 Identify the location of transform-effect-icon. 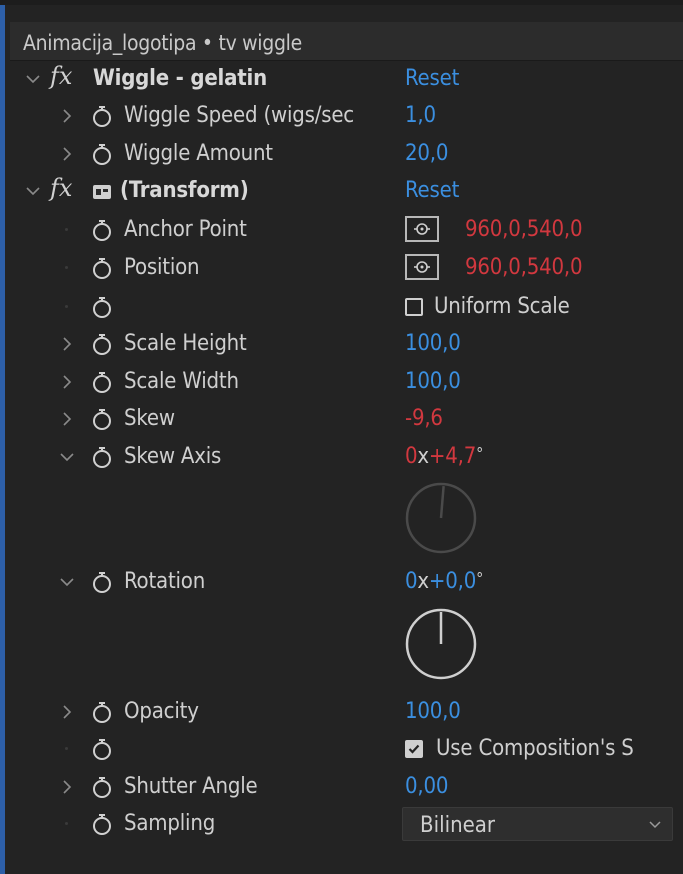
(102, 192).